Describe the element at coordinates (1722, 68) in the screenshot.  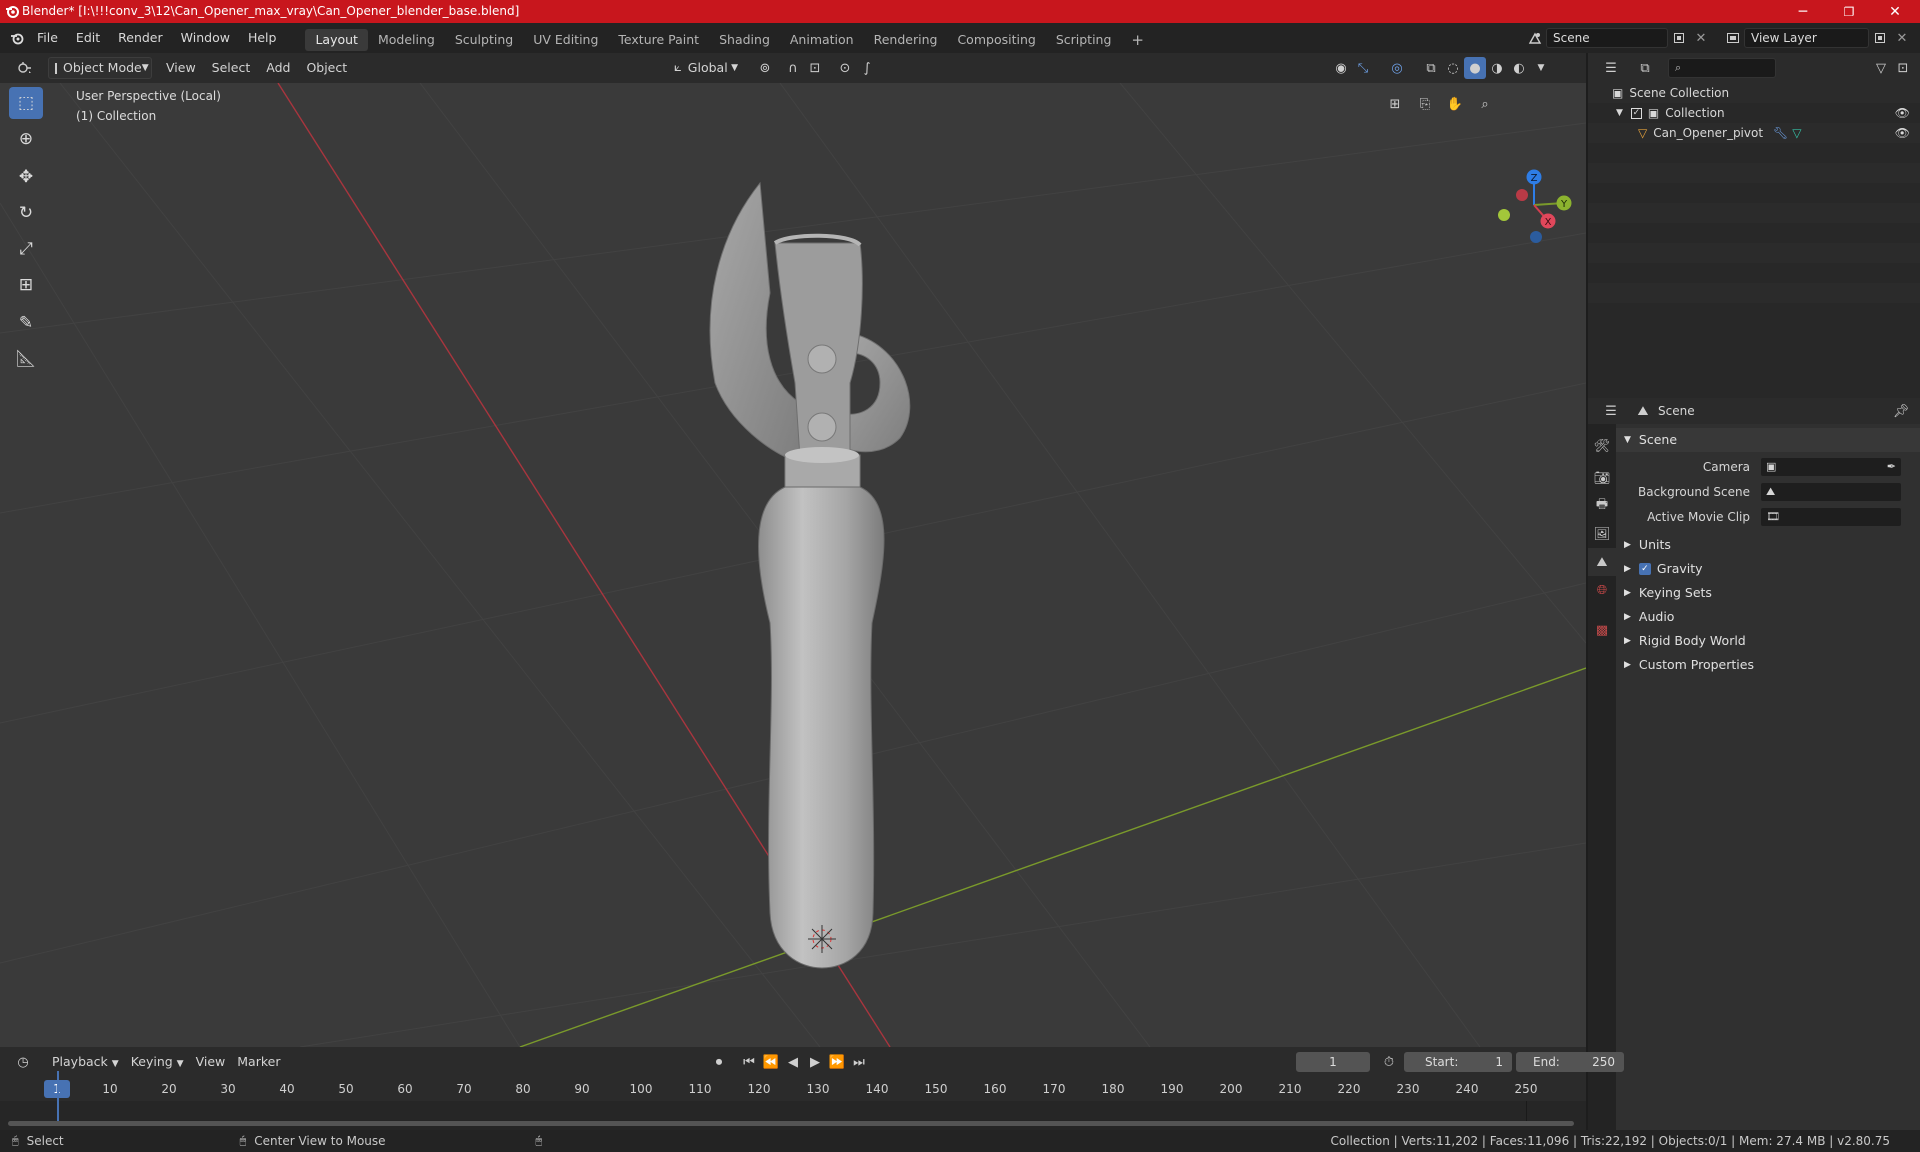
I see `outliner-search-input: ⌕` at that location.